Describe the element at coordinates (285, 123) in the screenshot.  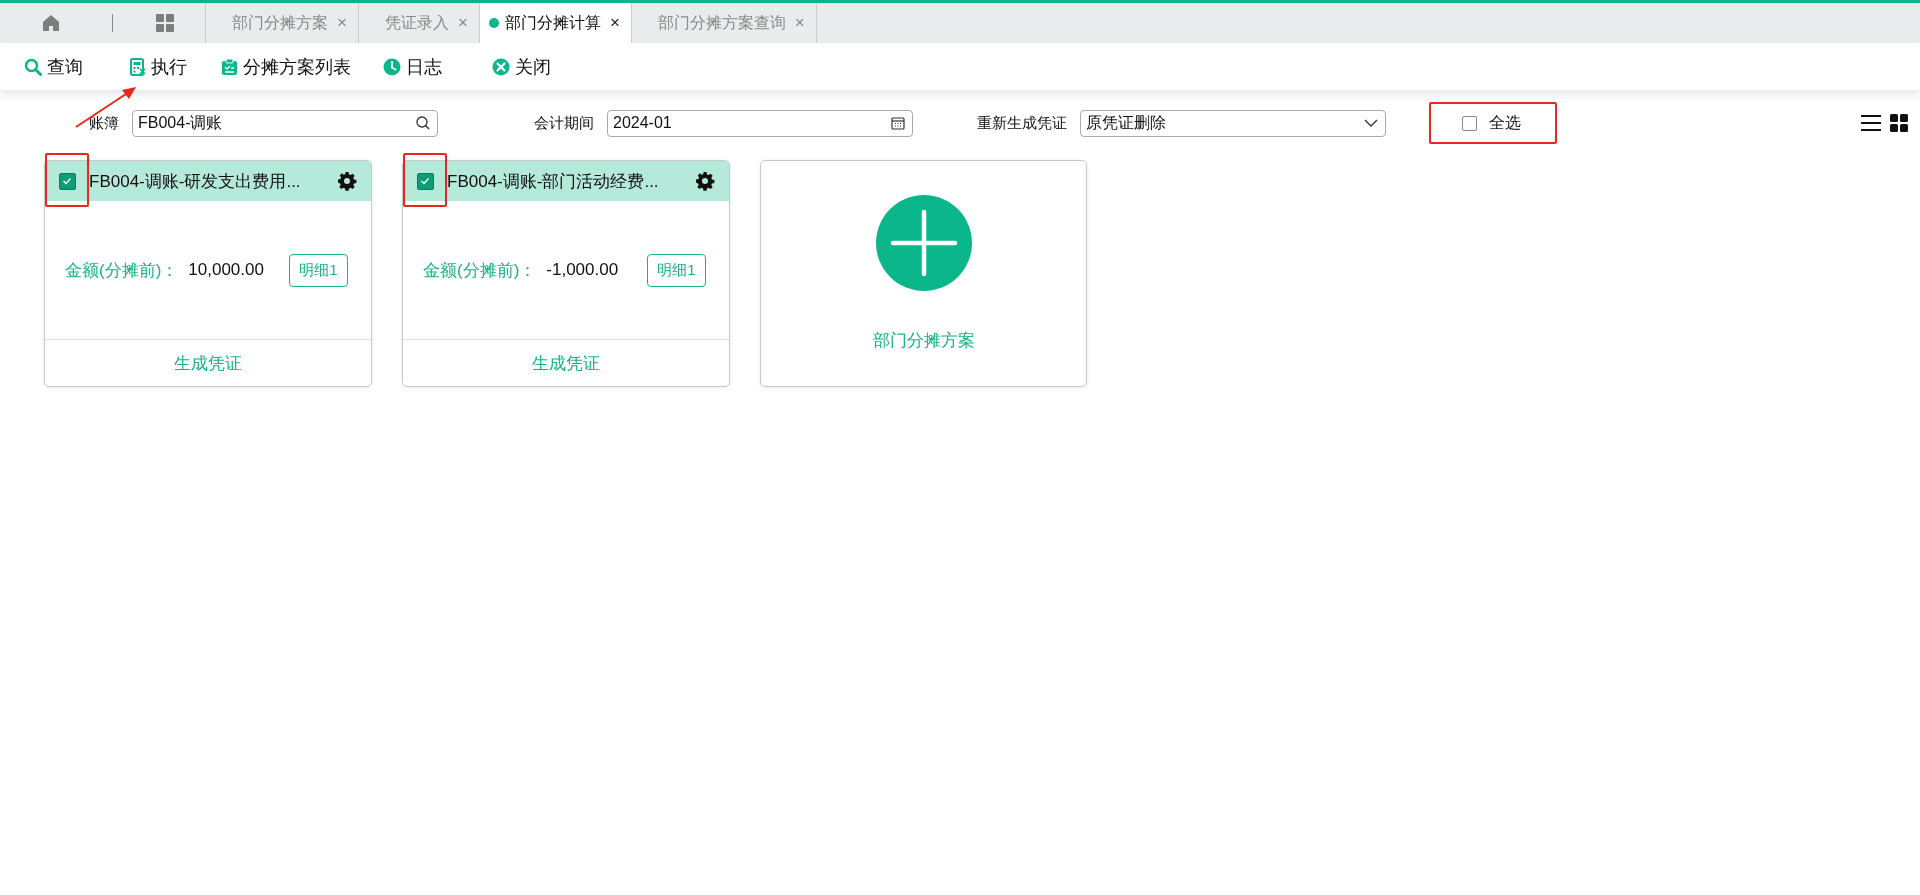
I see `ledger-field: FB004-调账` at that location.